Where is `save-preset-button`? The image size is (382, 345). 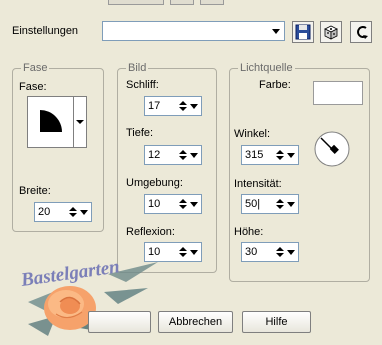
save-preset-button is located at coordinates (303, 32).